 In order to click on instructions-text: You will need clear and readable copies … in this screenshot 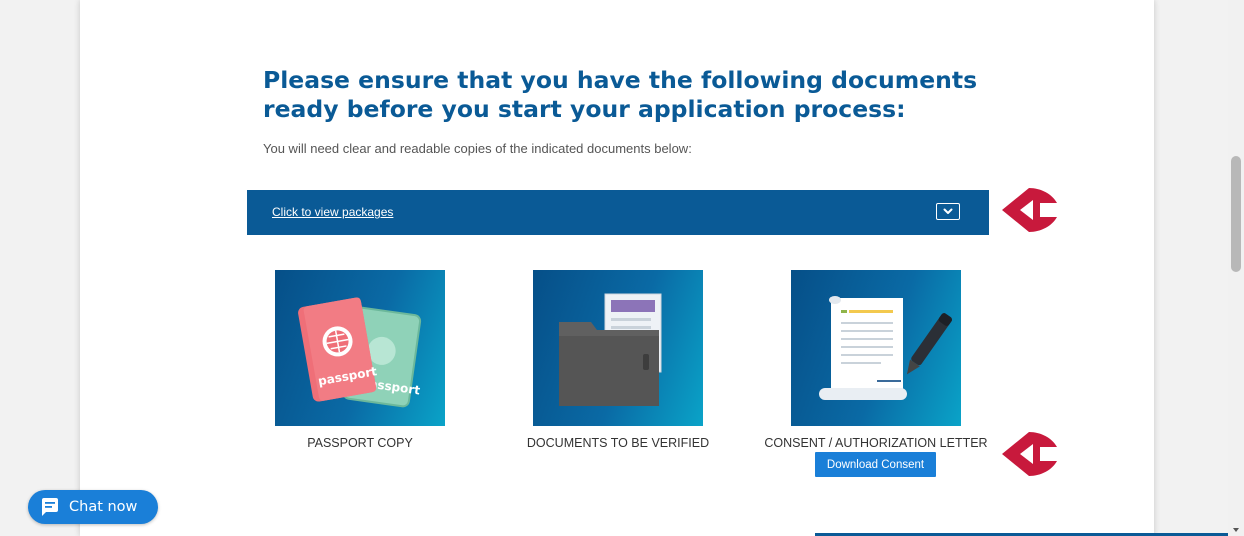, I will do `click(477, 148)`.